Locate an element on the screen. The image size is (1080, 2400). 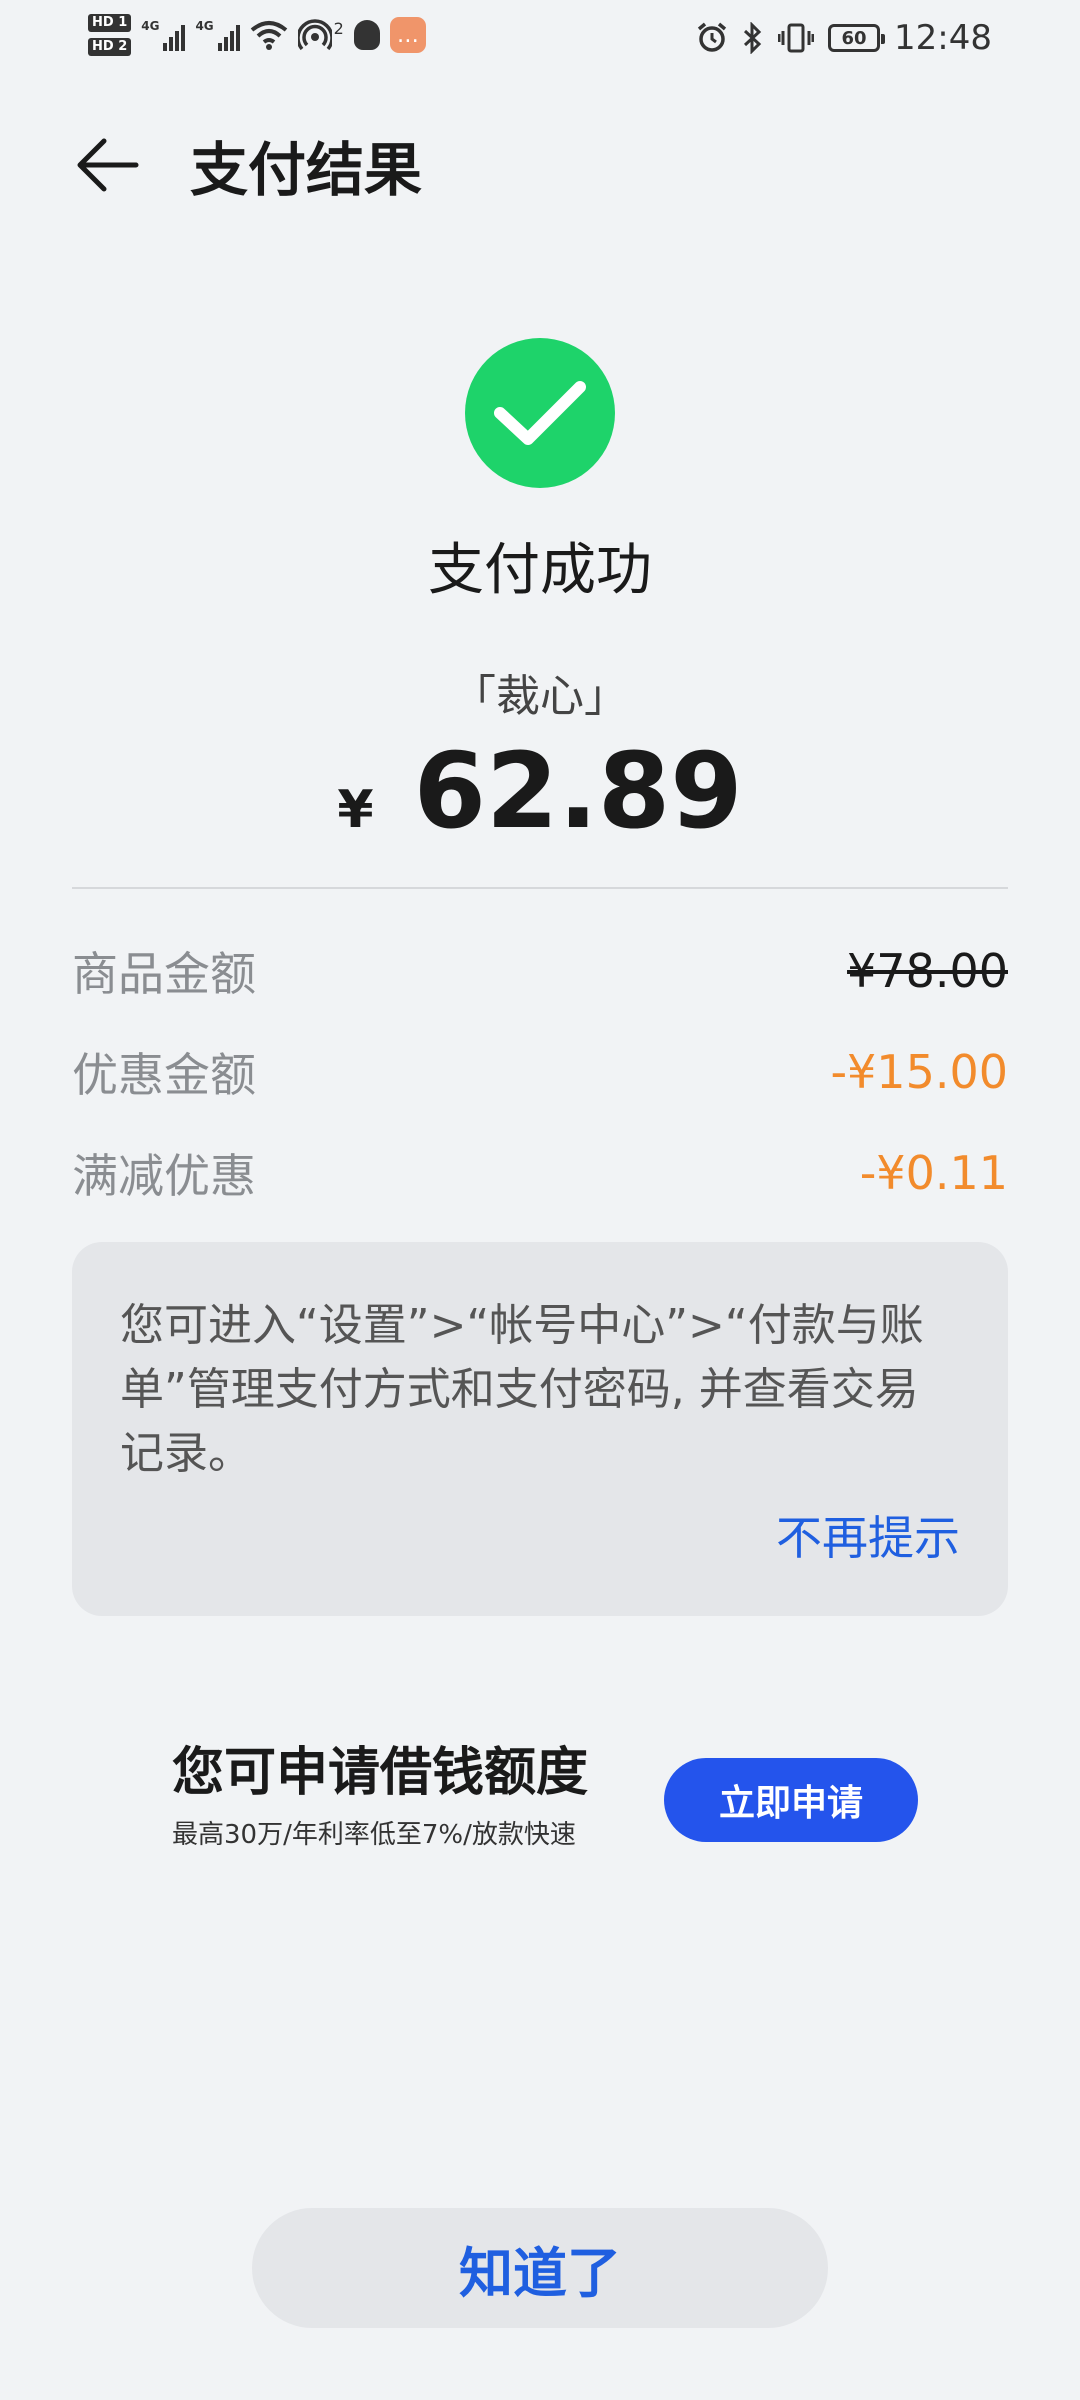
divider is located at coordinates (540, 888).